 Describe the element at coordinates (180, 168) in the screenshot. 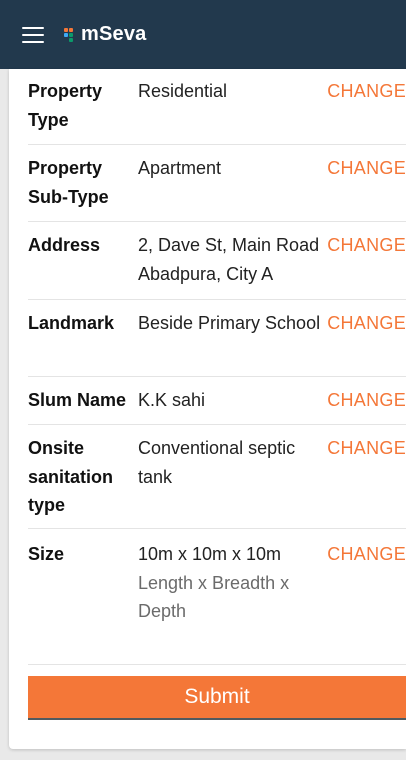

I see `detail-value: Apartment` at that location.